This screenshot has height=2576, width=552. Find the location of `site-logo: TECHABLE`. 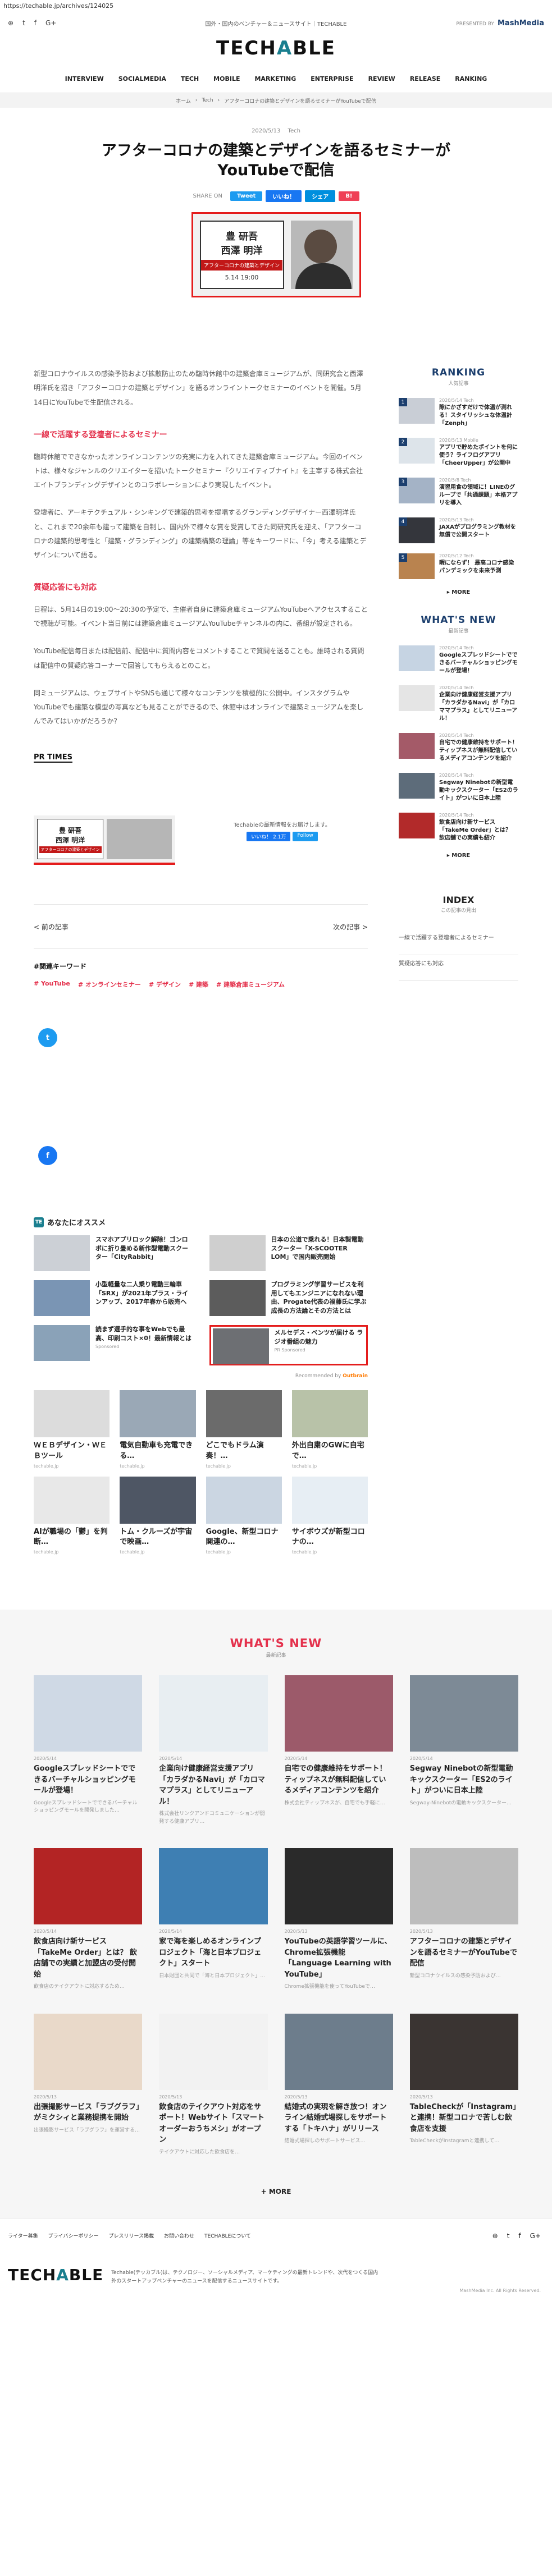

site-logo: TECHABLE is located at coordinates (276, 48).